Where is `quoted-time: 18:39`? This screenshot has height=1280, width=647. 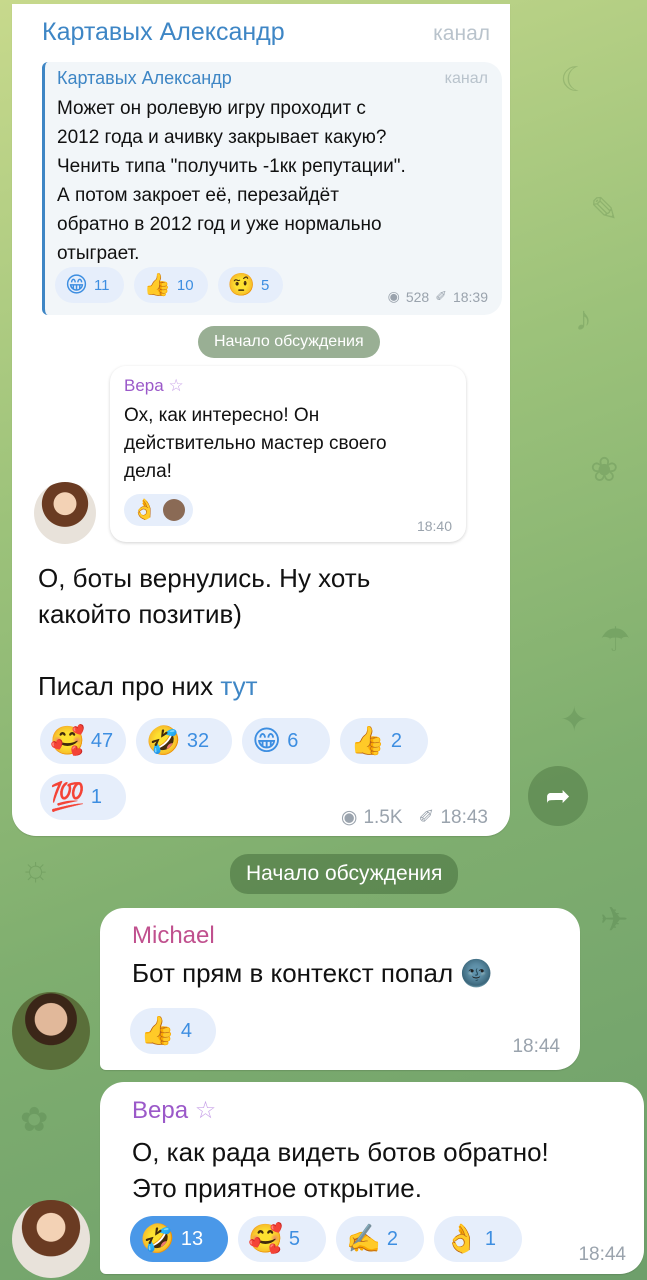
quoted-time: 18:39 is located at coordinates (470, 296).